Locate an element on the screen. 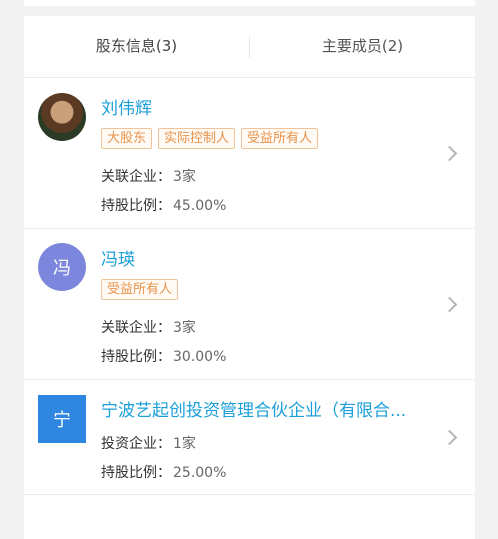 Image resolution: width=498 pixels, height=539 pixels. shareholding-row: 持股比例： 30.00% is located at coordinates (163, 356).